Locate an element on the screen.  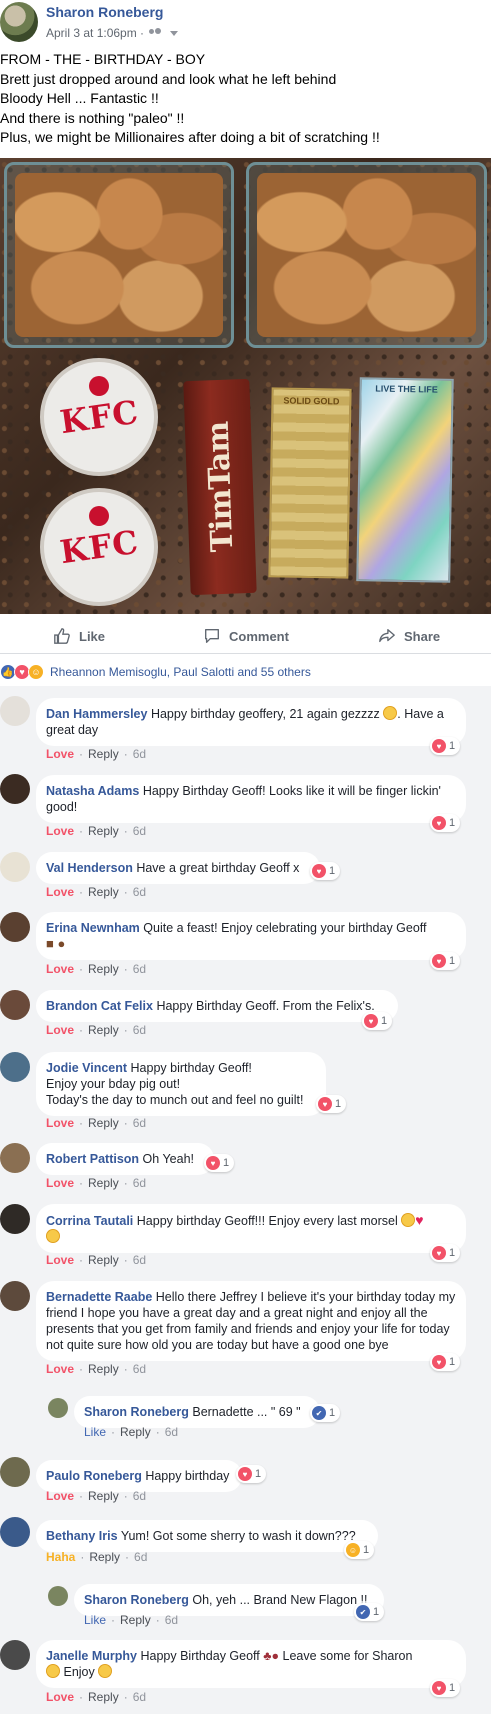
comment-author: Robert Pattison is located at coordinates (92, 1159).